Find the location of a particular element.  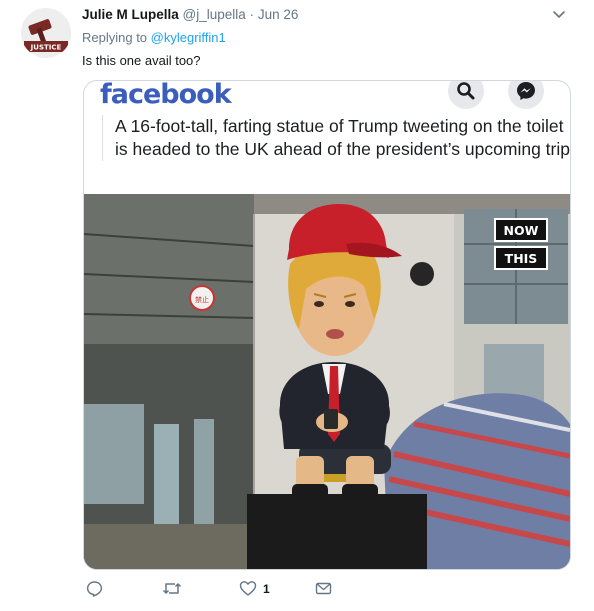

share-button is located at coordinates (323, 588).